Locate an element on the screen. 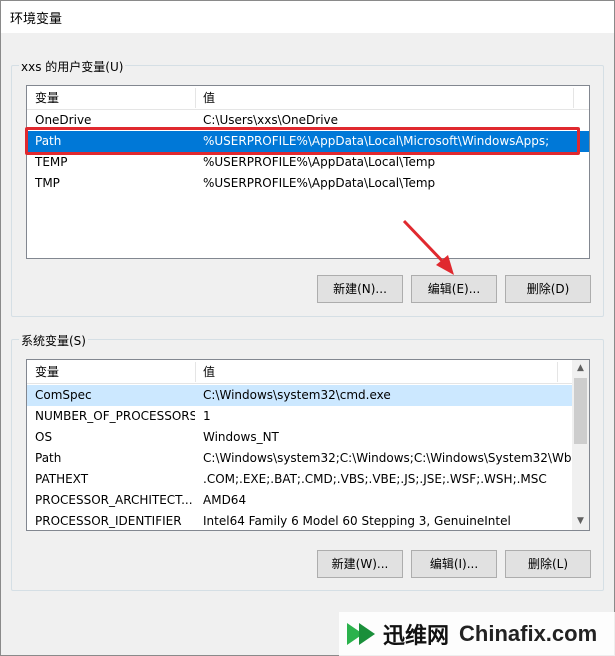 This screenshot has width=615, height=656. variable-name: PROCESSOR_IDENTIFIER is located at coordinates (108, 521).